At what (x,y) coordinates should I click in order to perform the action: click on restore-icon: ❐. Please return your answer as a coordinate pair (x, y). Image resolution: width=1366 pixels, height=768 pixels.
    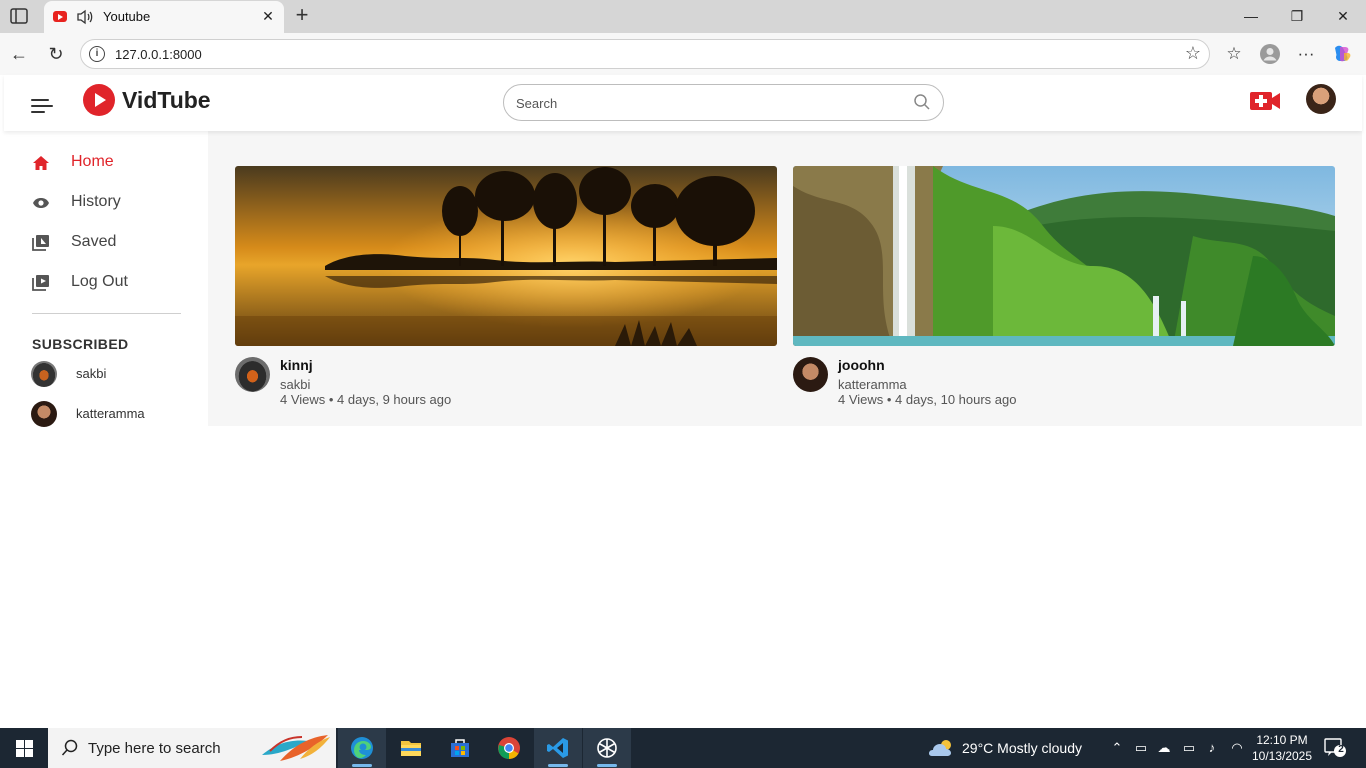
    Looking at the image, I should click on (1297, 16).